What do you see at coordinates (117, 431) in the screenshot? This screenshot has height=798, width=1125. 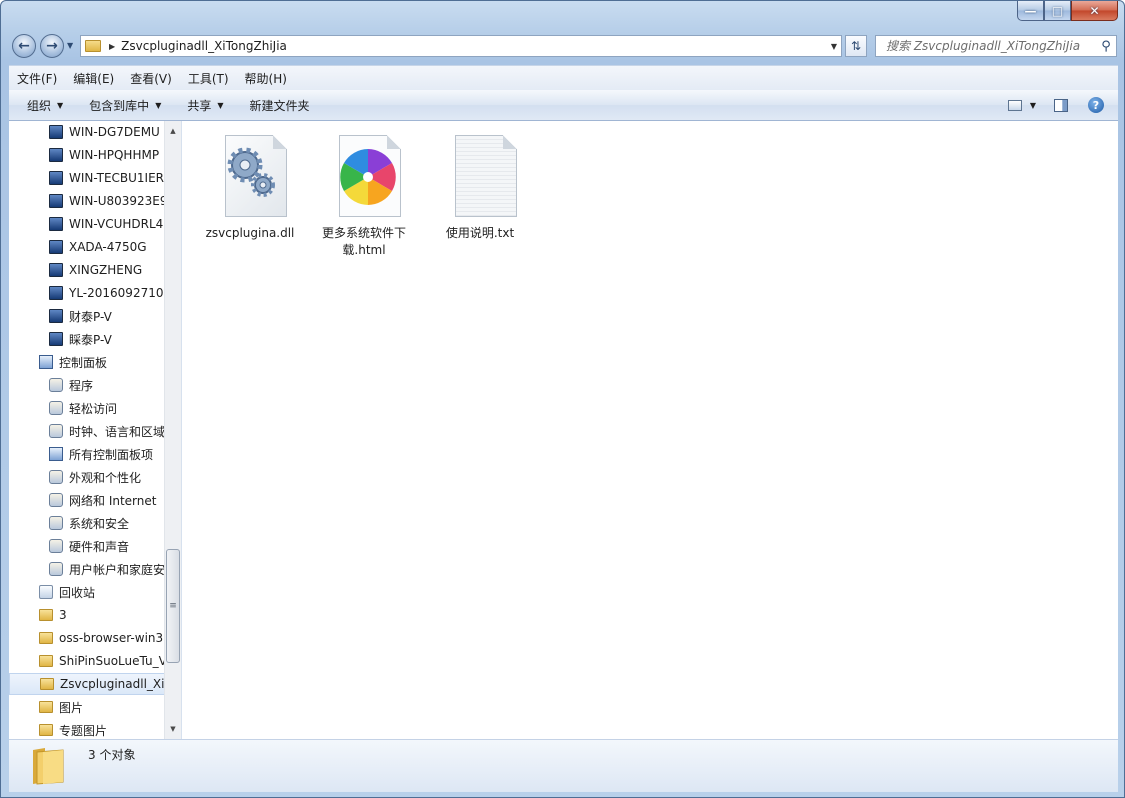 I see `tree-item-label: 时钟、语言和区域` at bounding box center [117, 431].